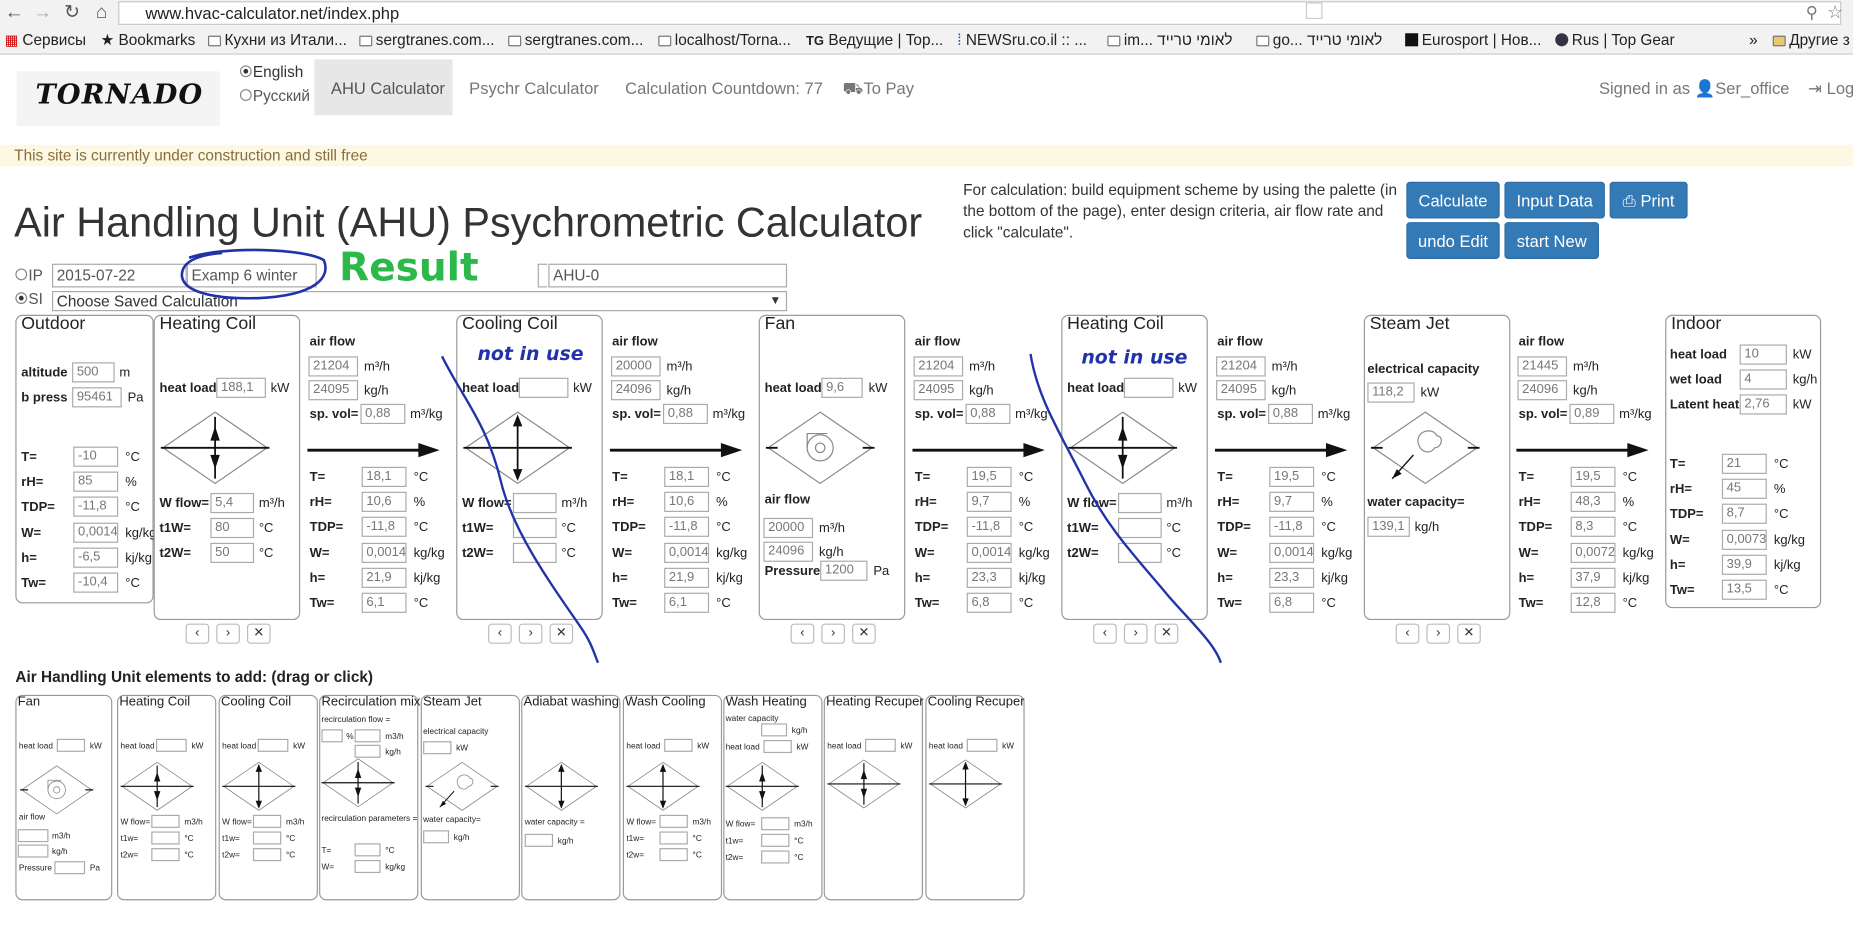 Image resolution: width=1853 pixels, height=936 pixels. I want to click on field-tw: 12,8, so click(1593, 602).